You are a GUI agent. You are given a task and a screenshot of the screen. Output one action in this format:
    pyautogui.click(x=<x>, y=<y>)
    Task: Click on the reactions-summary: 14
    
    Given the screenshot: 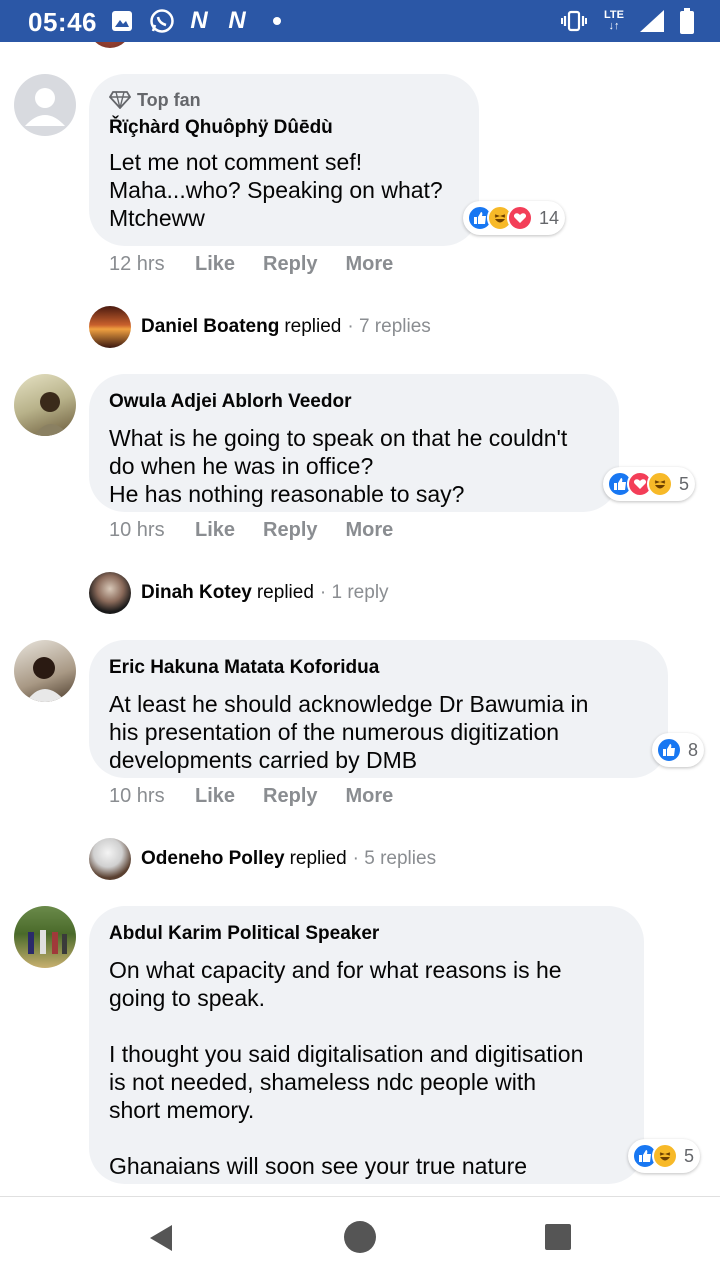 What is the action you would take?
    pyautogui.click(x=514, y=218)
    